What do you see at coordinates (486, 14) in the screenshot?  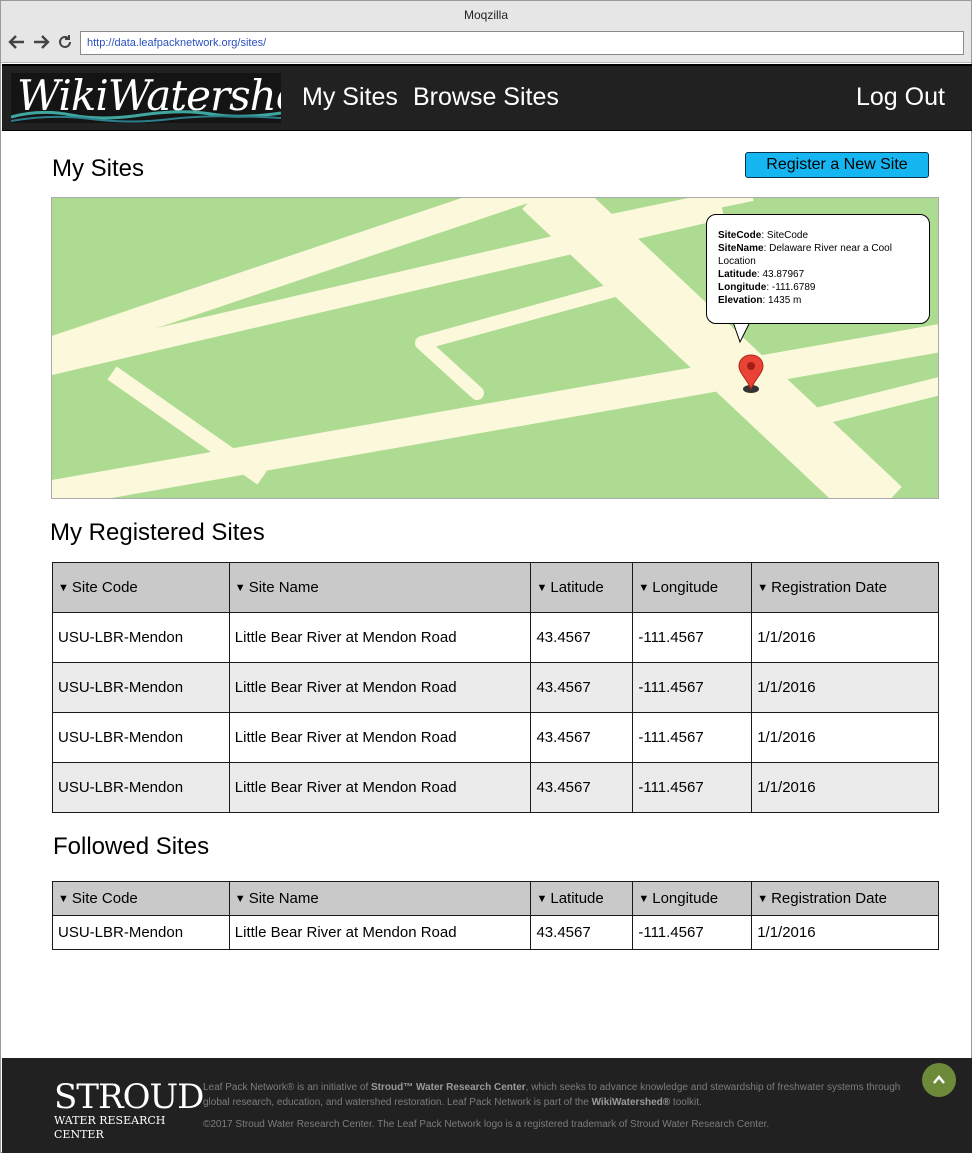 I see `window-title: Moqzilla` at bounding box center [486, 14].